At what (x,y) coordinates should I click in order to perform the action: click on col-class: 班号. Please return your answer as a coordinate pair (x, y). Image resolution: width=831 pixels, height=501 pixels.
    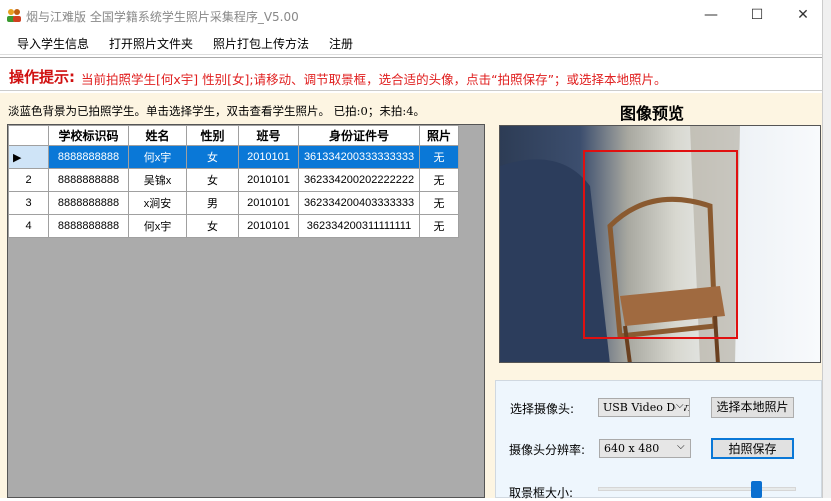
    Looking at the image, I should click on (268, 135).